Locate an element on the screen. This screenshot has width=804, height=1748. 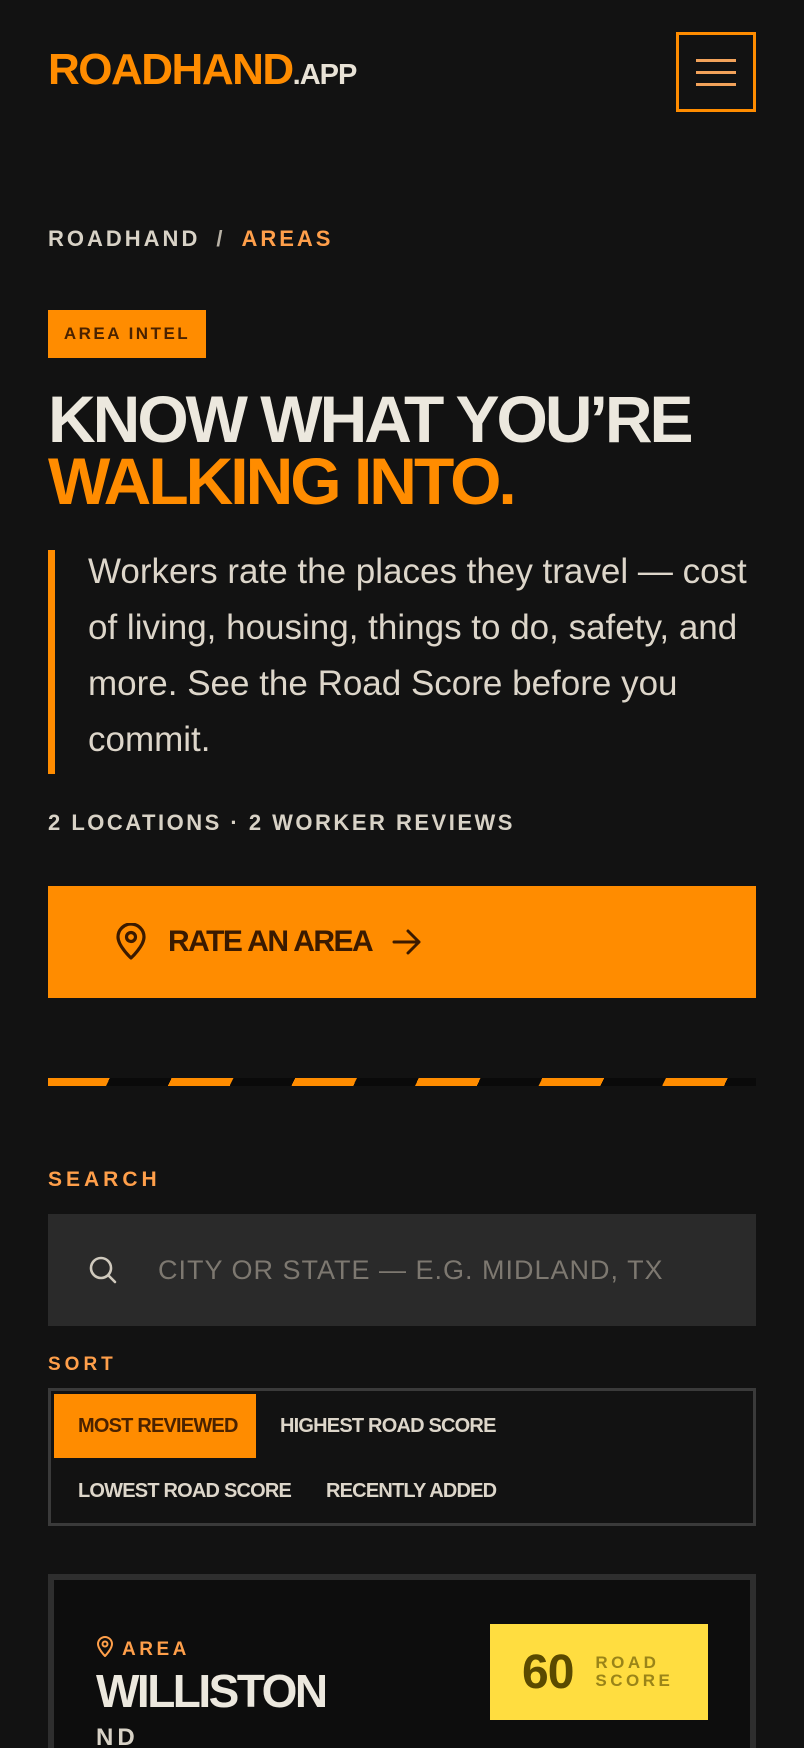
sort-label: SORT is located at coordinates (82, 1364).